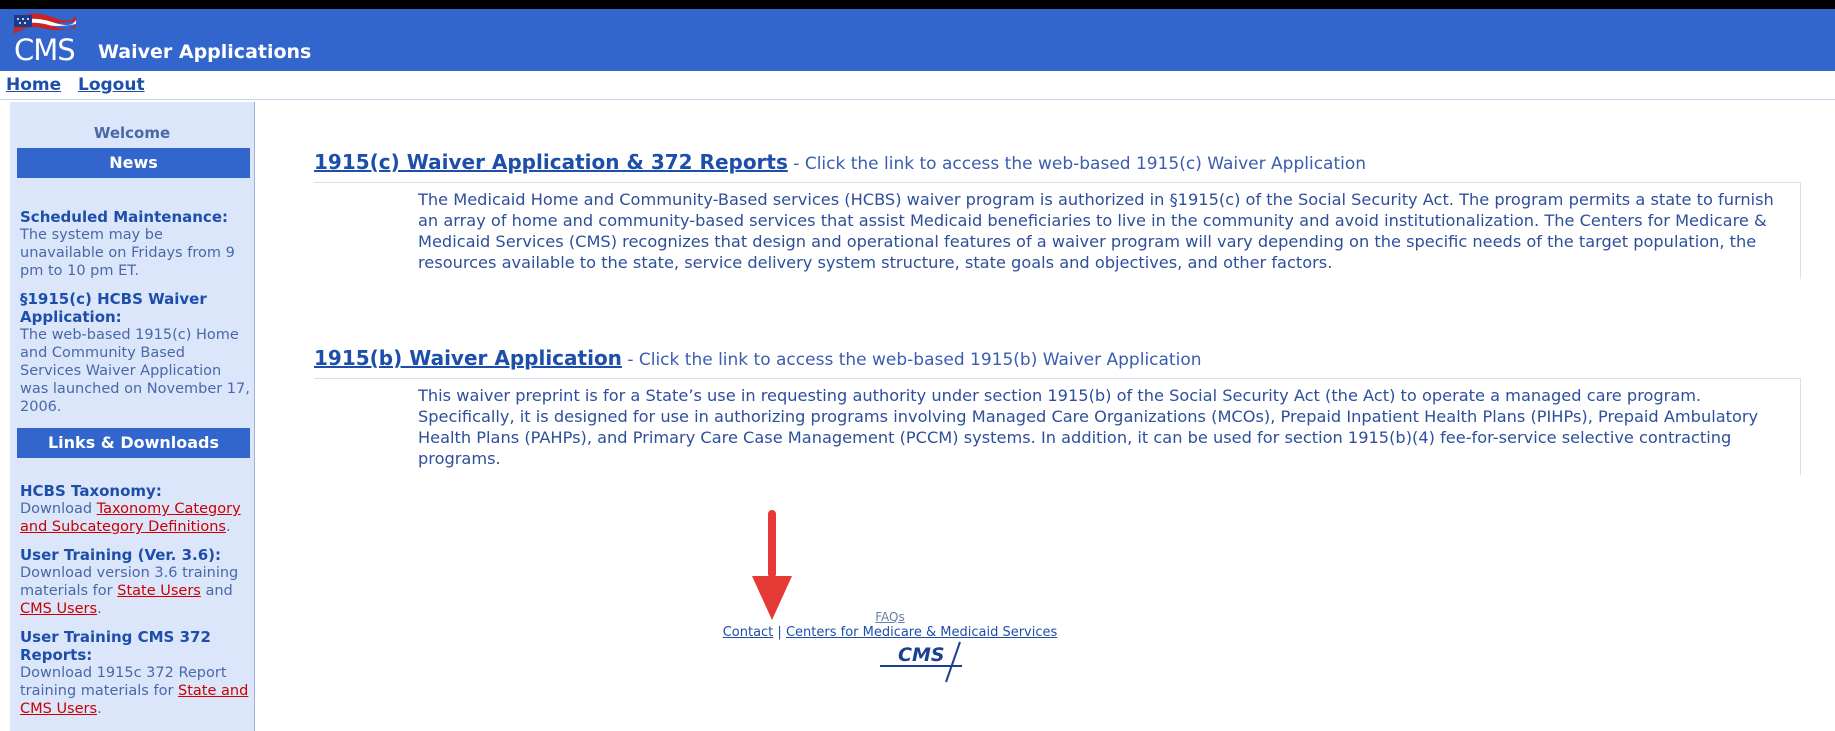  What do you see at coordinates (121, 555) in the screenshot?
I see `links-item-title: User Training (Ver. 3.6):` at bounding box center [121, 555].